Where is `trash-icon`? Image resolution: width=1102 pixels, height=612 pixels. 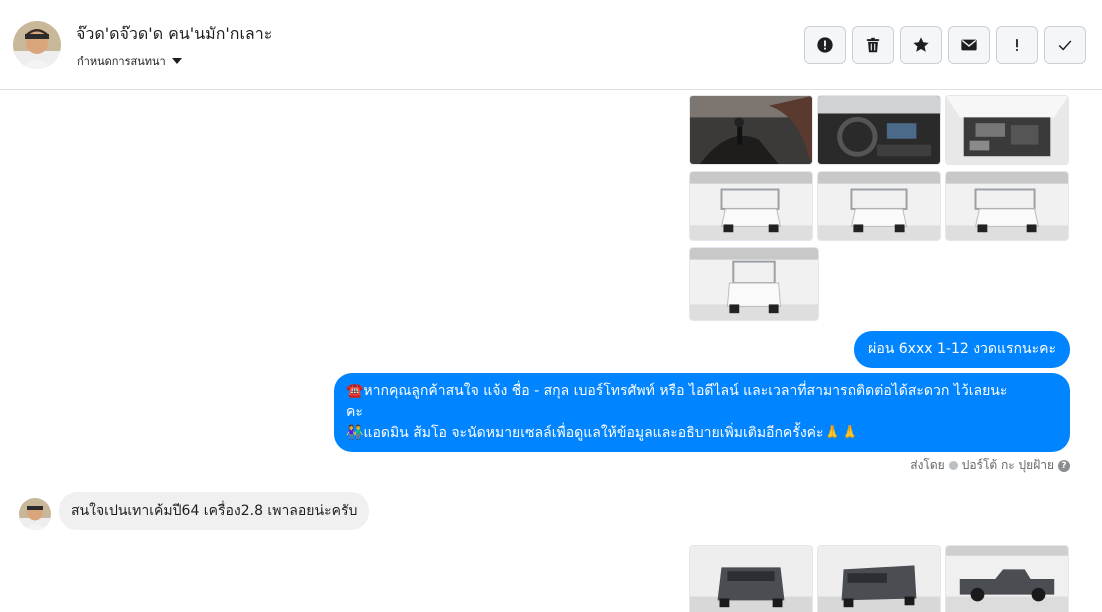 trash-icon is located at coordinates (873, 45).